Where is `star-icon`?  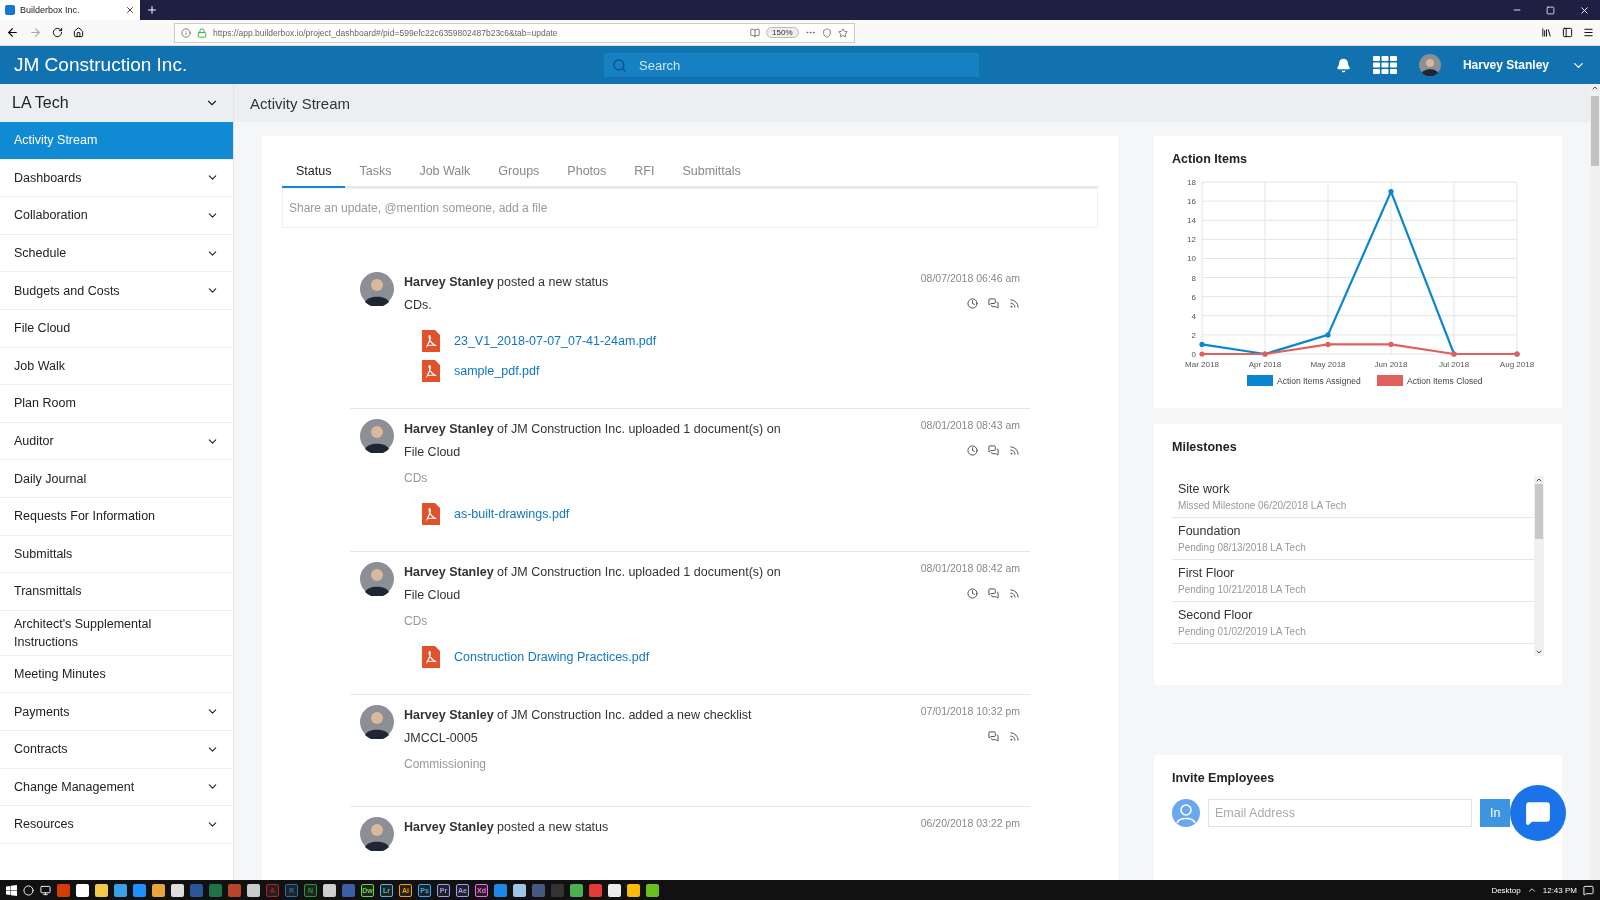
star-icon is located at coordinates (842, 32).